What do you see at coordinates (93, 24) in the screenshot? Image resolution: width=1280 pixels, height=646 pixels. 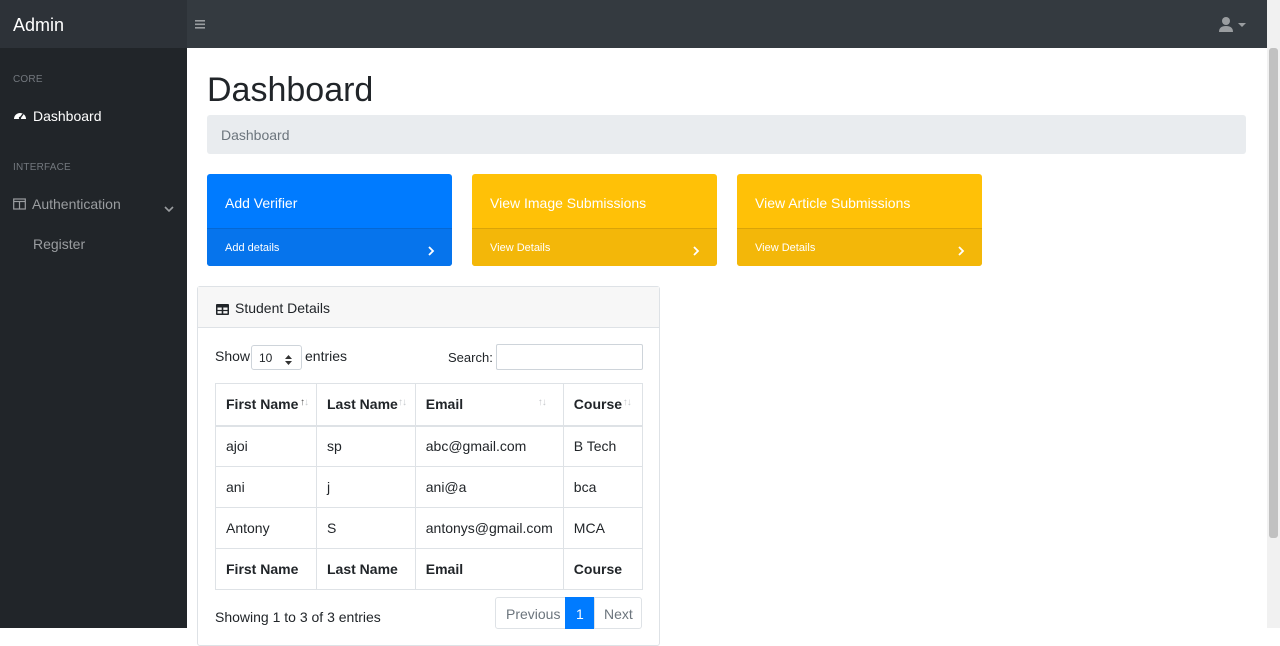 I see `brand-area: Admin` at bounding box center [93, 24].